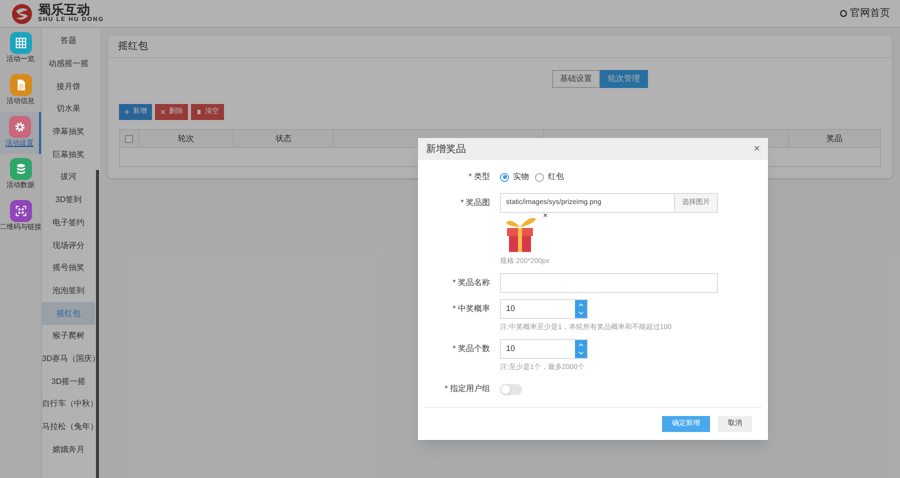 This screenshot has width=900, height=478. What do you see at coordinates (129, 138) in the screenshot?
I see `select-all-checkbox` at bounding box center [129, 138].